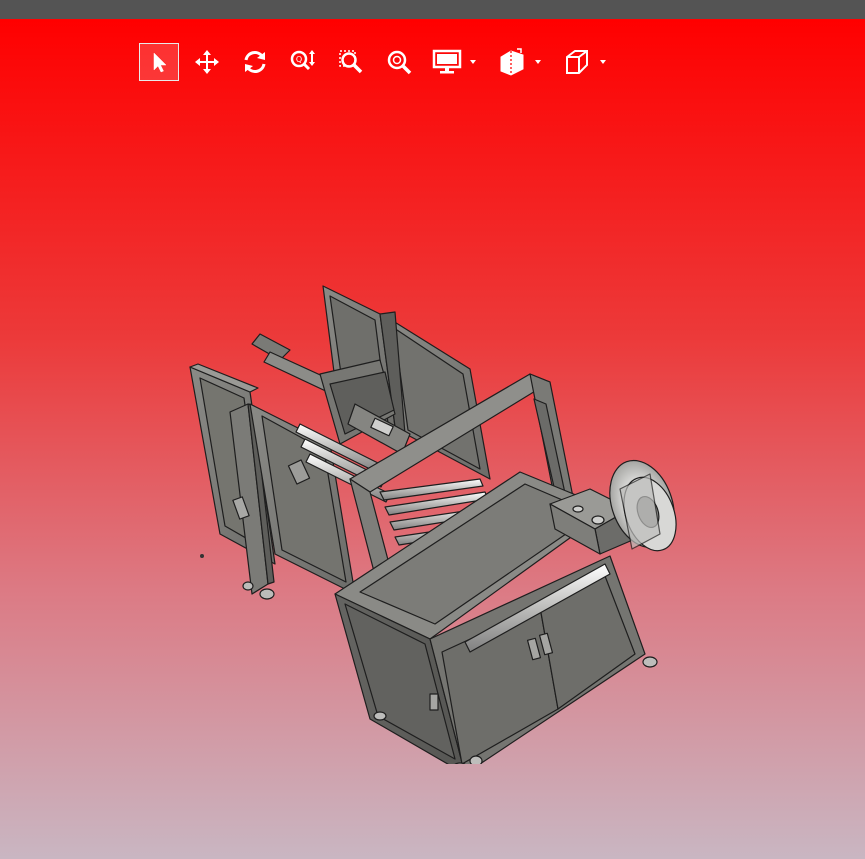 This screenshot has height=859, width=865. I want to click on zoom-window-tool-button, so click(351, 62).